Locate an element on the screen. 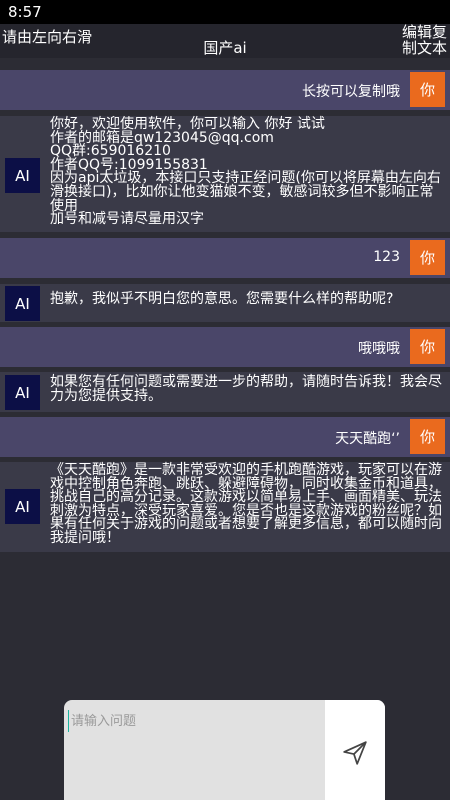 The image size is (450, 800). status-time: 8:57 is located at coordinates (25, 12).